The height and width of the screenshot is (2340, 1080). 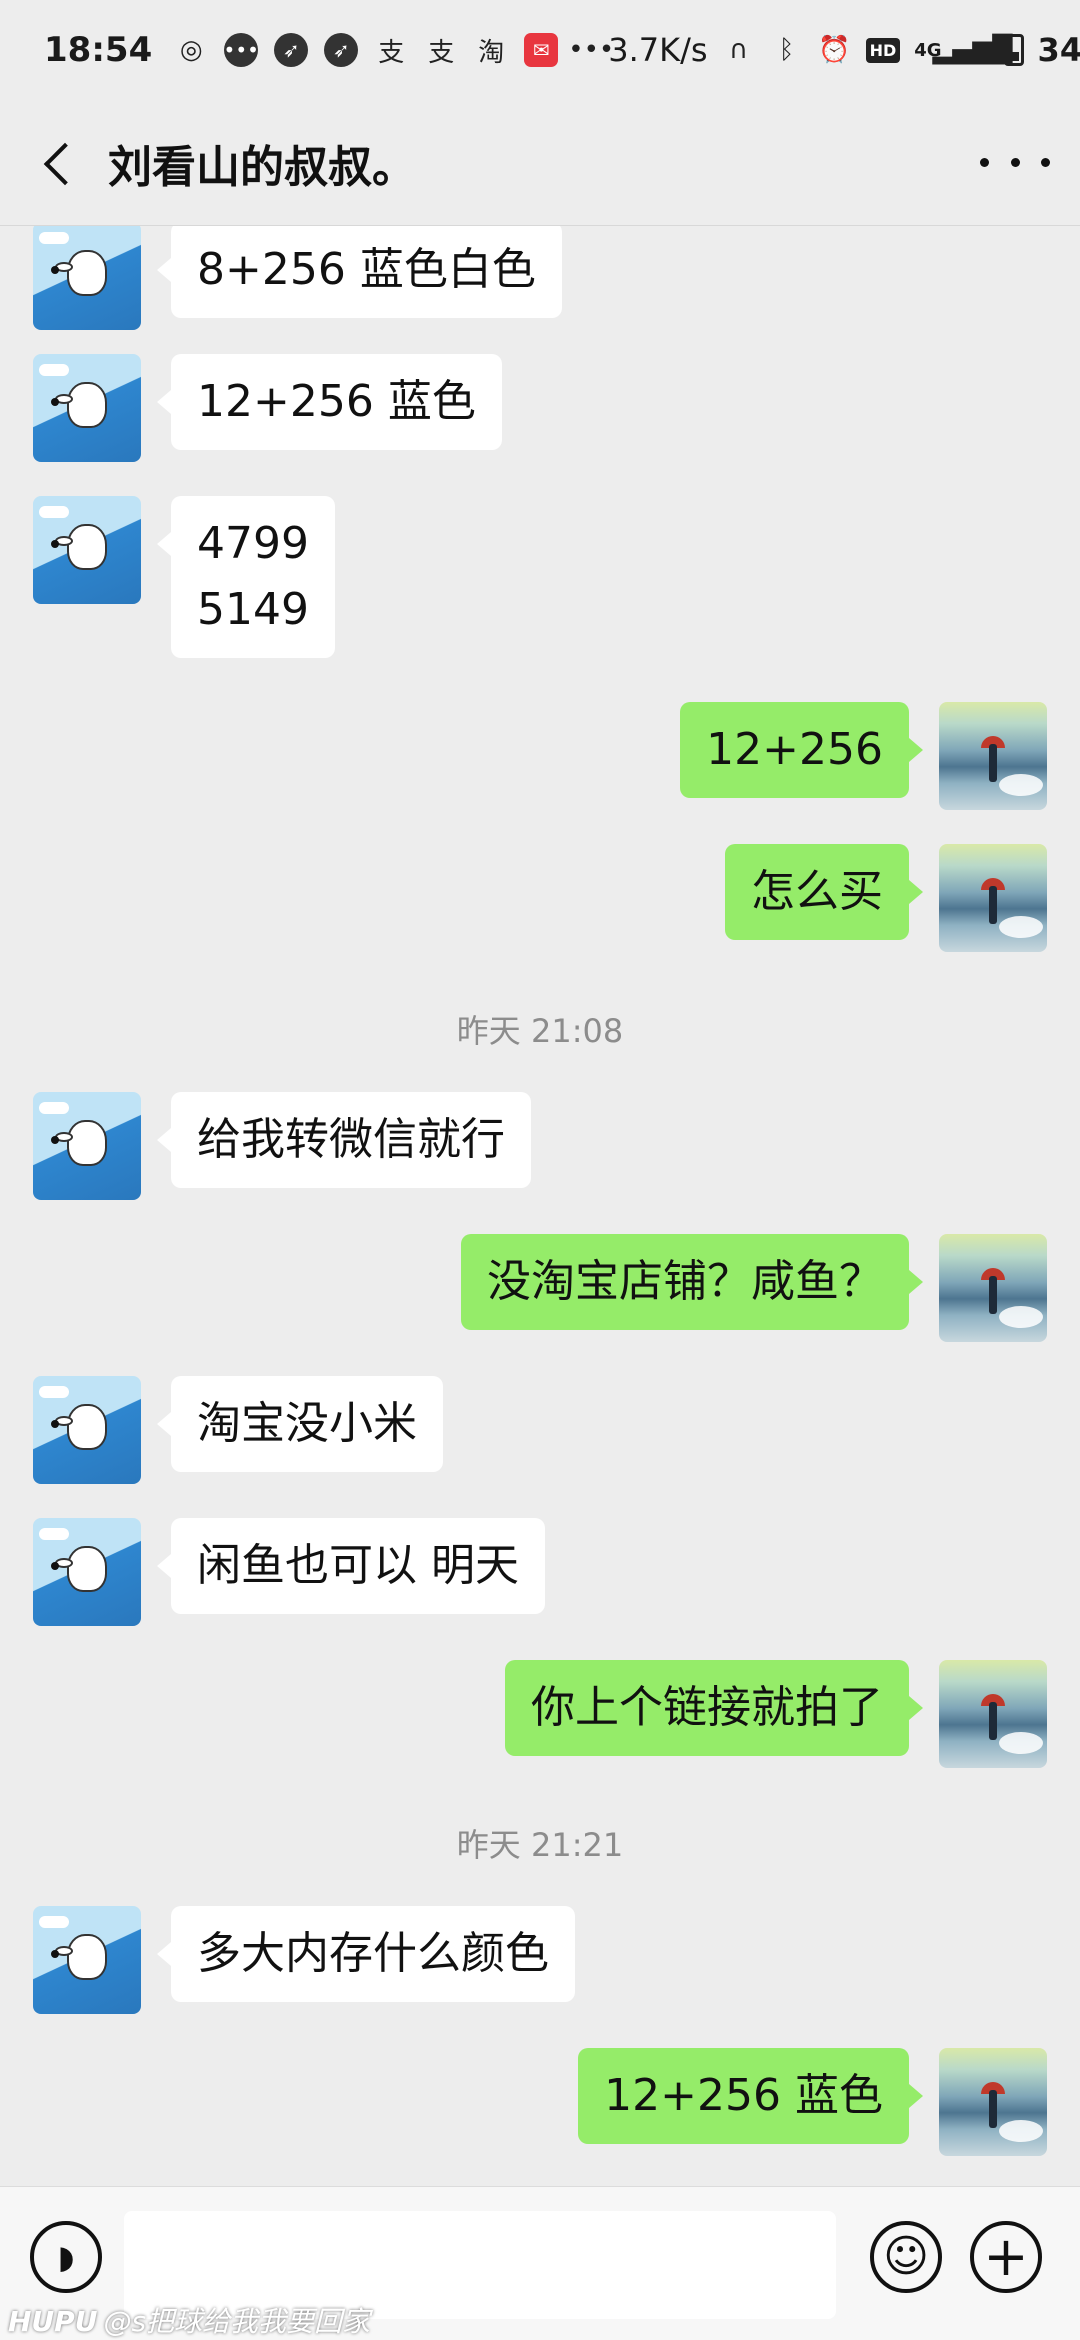 What do you see at coordinates (591, 50) in the screenshot?
I see `more-dots-icon: •••` at bounding box center [591, 50].